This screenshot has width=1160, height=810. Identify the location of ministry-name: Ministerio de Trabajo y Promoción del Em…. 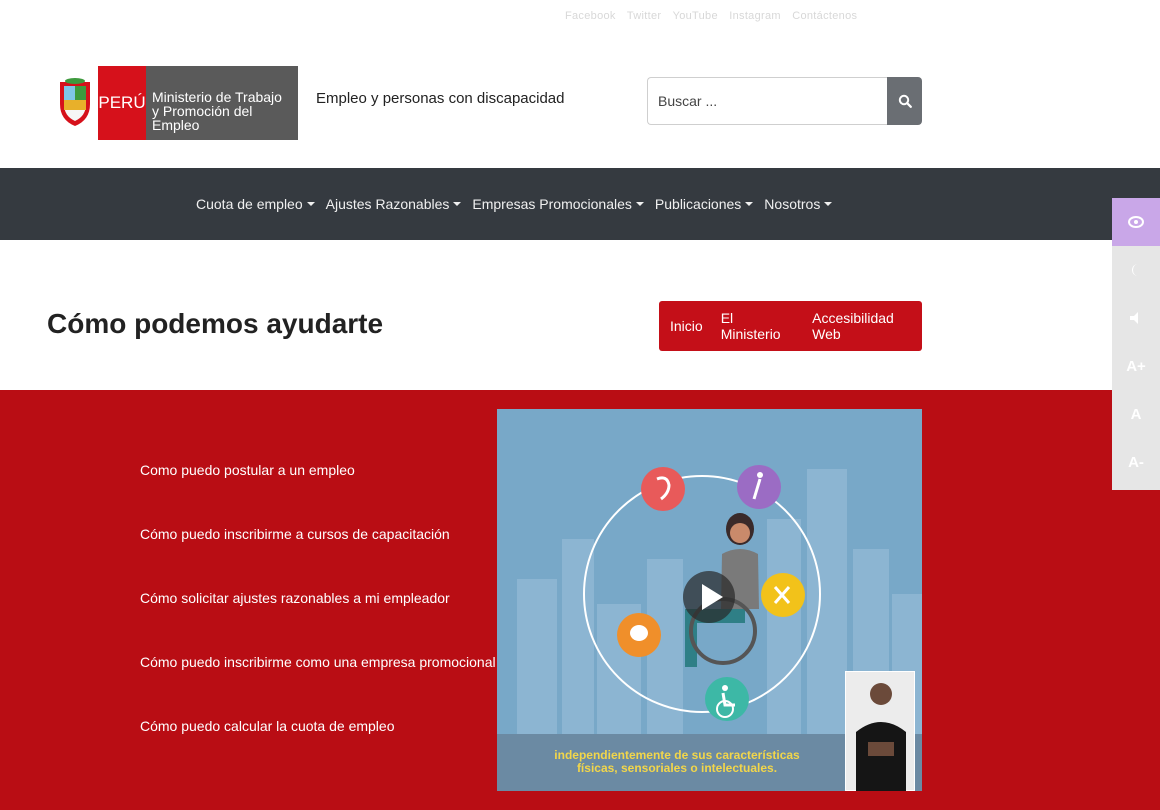
(222, 103).